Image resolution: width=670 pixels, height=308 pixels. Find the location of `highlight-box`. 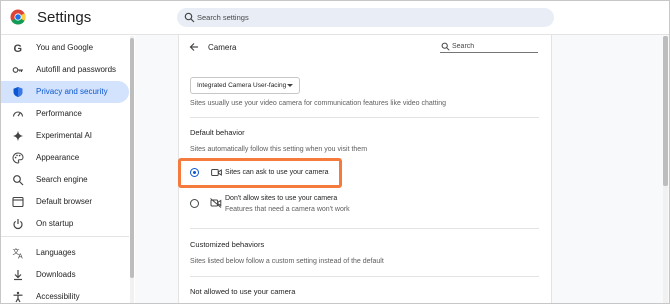

highlight-box is located at coordinates (260, 173).